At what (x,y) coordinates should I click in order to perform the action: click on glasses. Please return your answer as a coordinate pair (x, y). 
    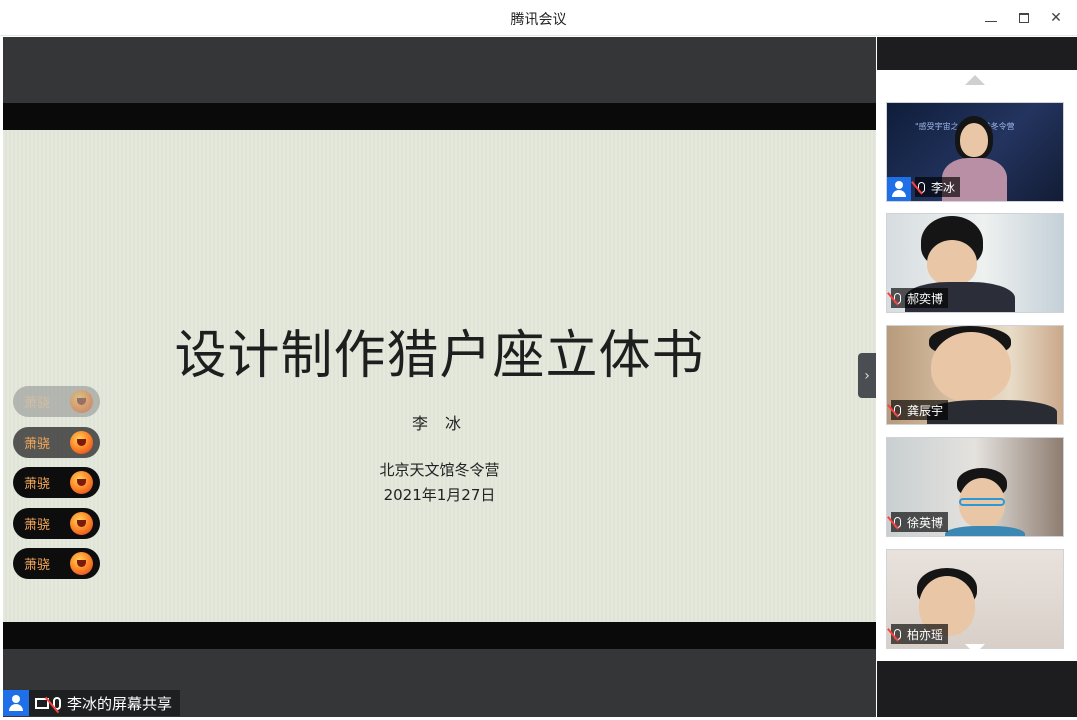
    Looking at the image, I should click on (982, 502).